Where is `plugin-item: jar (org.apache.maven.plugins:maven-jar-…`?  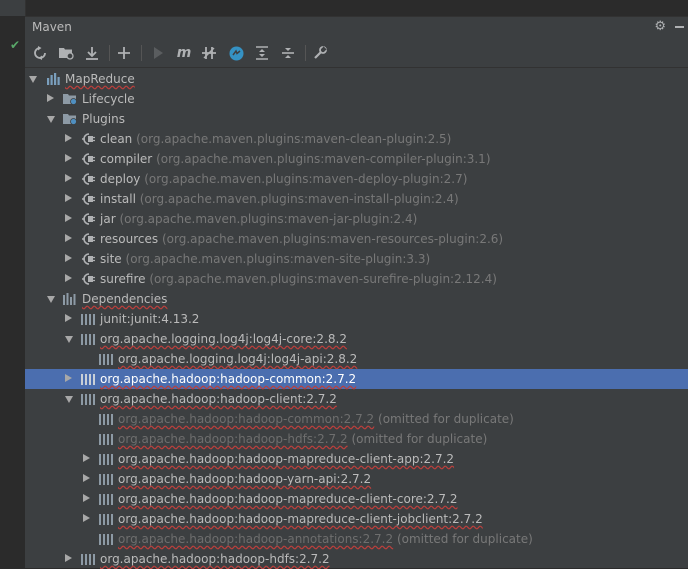
plugin-item: jar (org.apache.maven.plugins:maven-jar-… is located at coordinates (356, 219).